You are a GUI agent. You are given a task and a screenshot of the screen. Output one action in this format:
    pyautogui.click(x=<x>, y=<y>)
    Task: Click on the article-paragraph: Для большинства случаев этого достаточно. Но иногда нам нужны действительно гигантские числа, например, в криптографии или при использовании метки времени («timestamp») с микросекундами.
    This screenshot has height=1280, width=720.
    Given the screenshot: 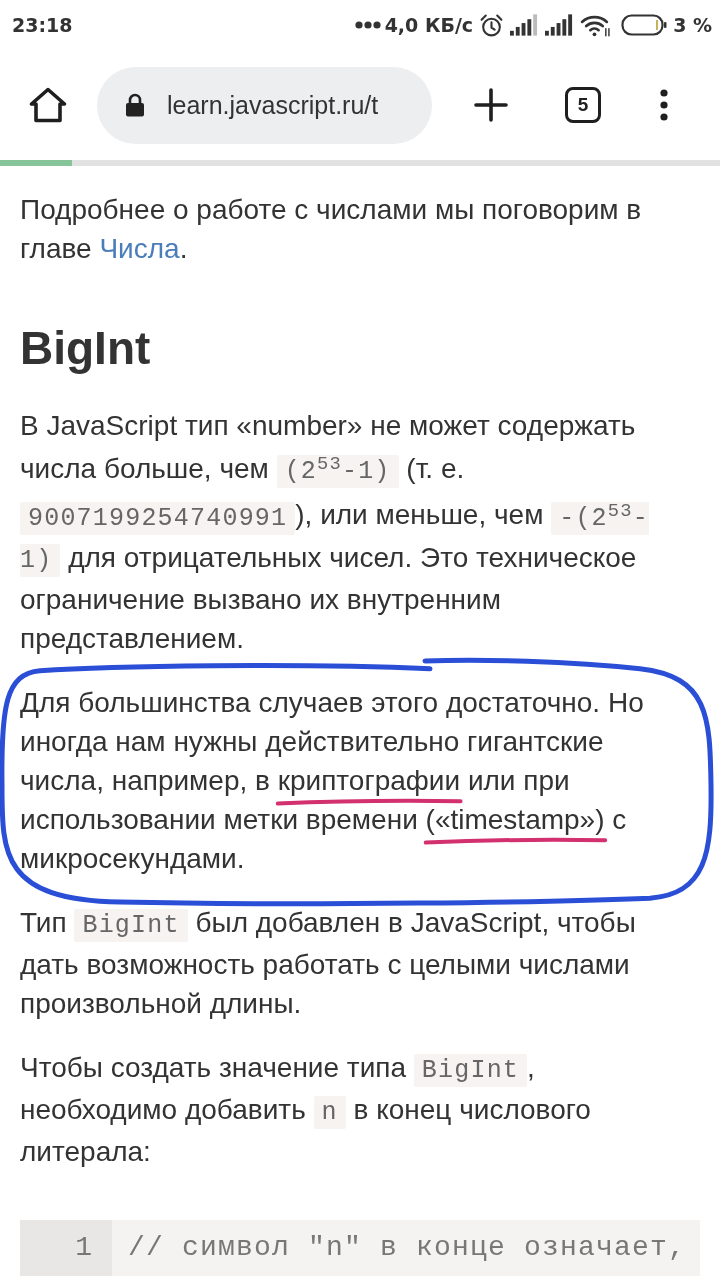 What is the action you would take?
    pyautogui.click(x=332, y=780)
    